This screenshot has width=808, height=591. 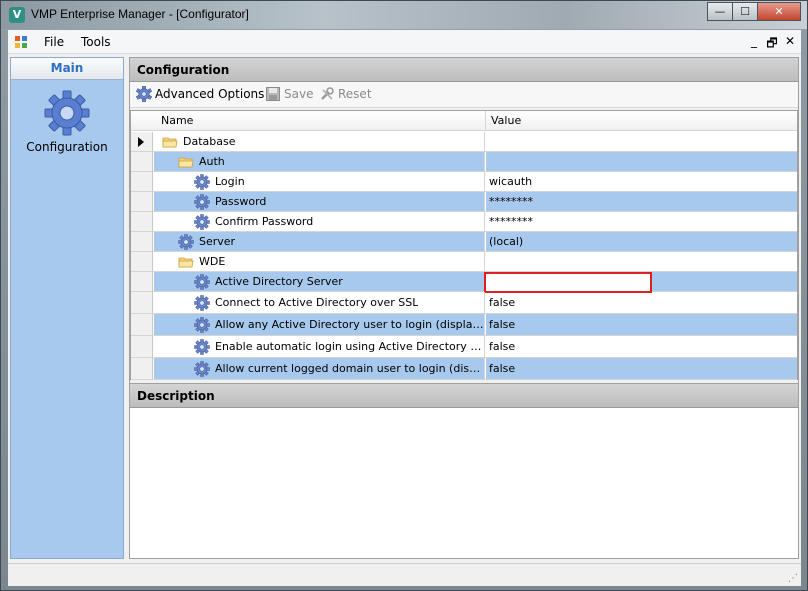 I want to click on reset-button: Reset, so click(x=345, y=94).